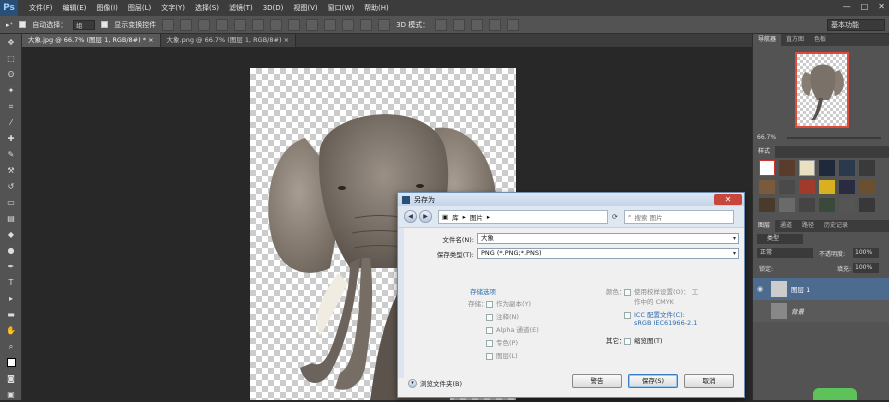  What do you see at coordinates (330, 24) in the screenshot?
I see `distribute-left-icon` at bounding box center [330, 24].